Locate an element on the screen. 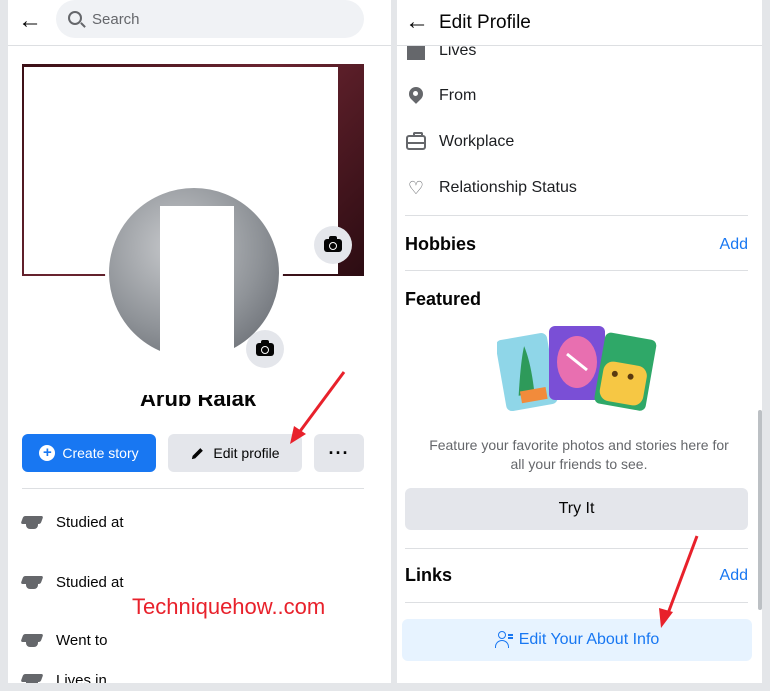 This screenshot has height=691, width=770. top-bar: ← Edit Profile is located at coordinates (579, 23).